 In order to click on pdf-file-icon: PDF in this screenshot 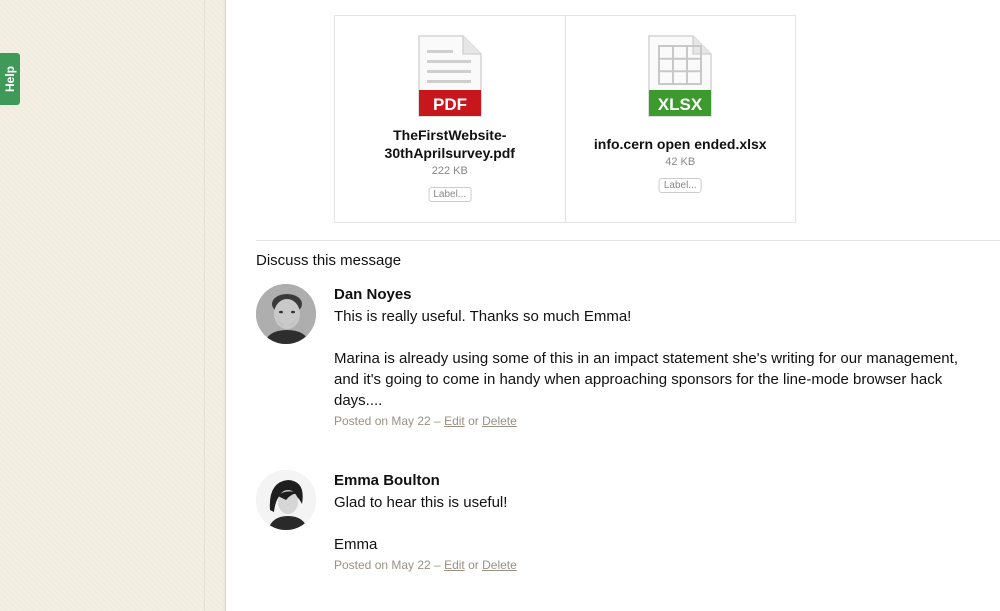, I will do `click(450, 76)`.